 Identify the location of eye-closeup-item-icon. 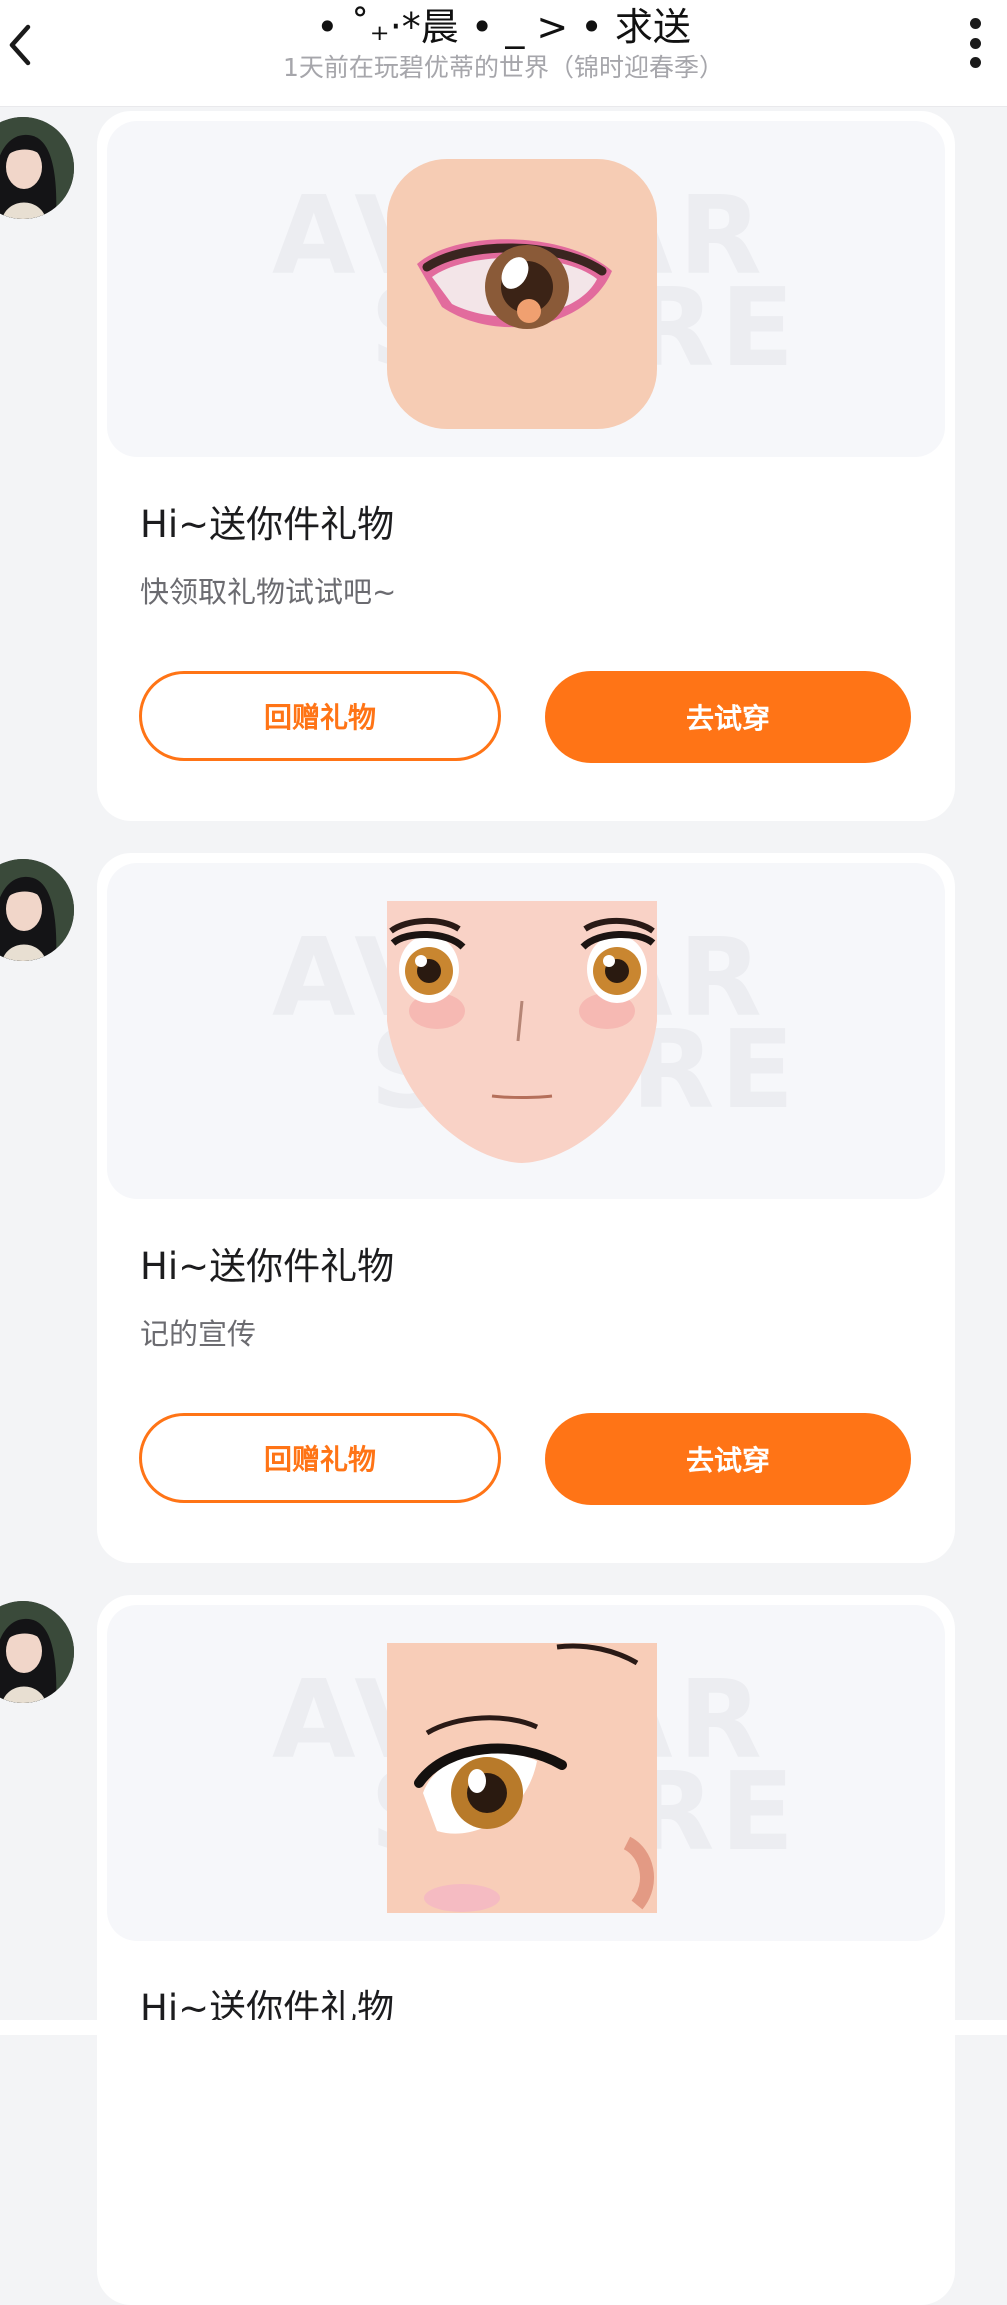
(522, 1778).